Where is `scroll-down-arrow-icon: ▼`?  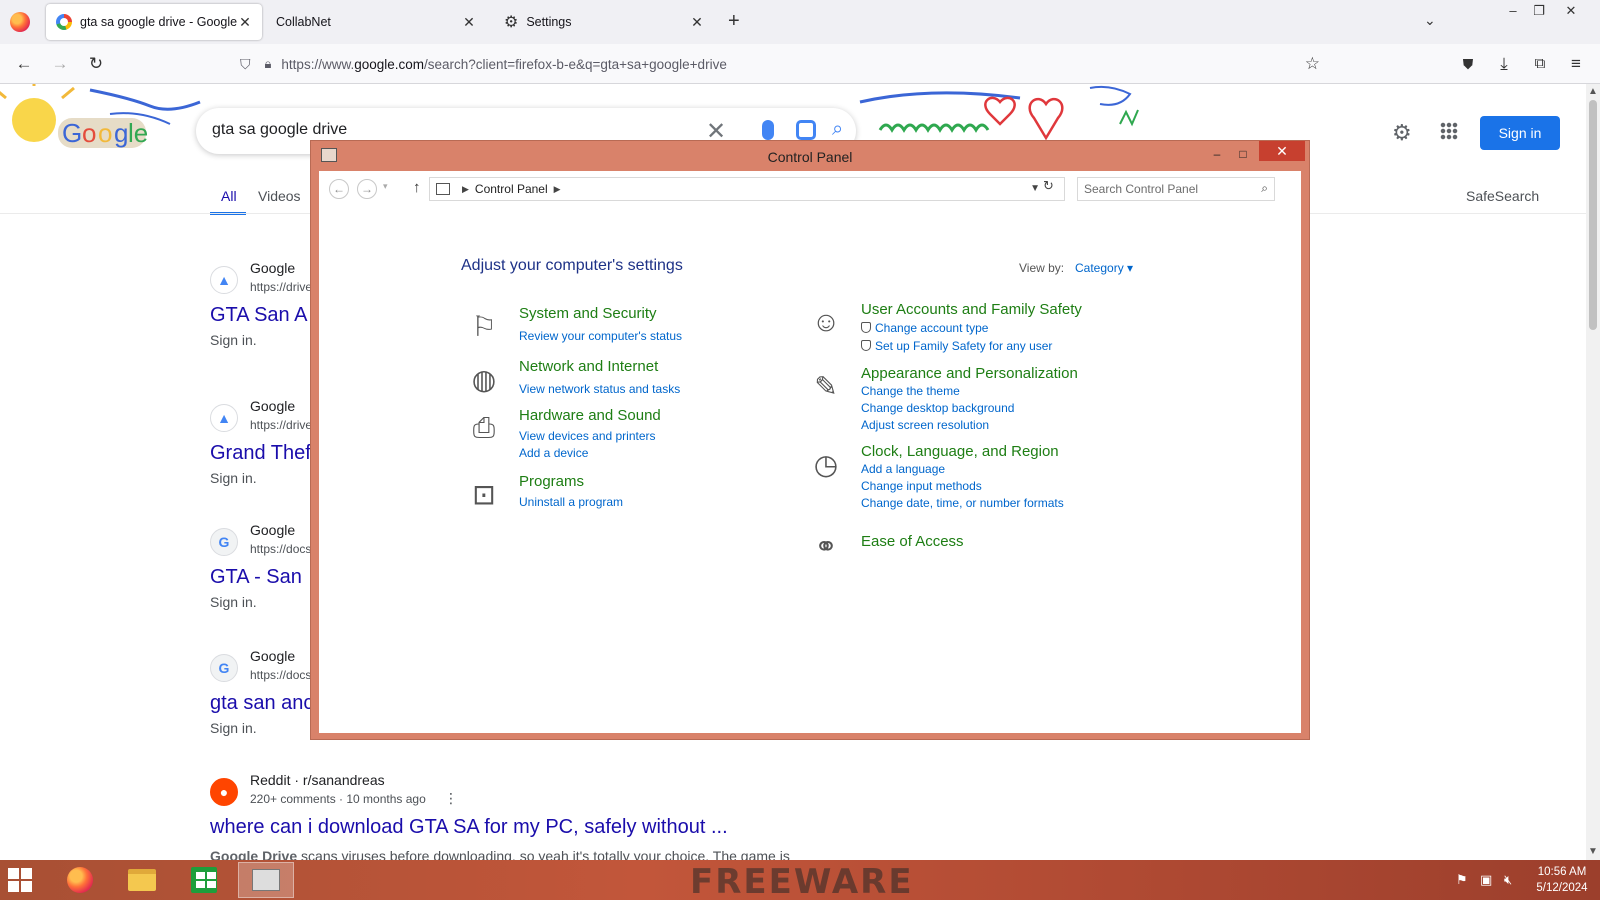
scroll-down-arrow-icon: ▼ is located at coordinates (1593, 851).